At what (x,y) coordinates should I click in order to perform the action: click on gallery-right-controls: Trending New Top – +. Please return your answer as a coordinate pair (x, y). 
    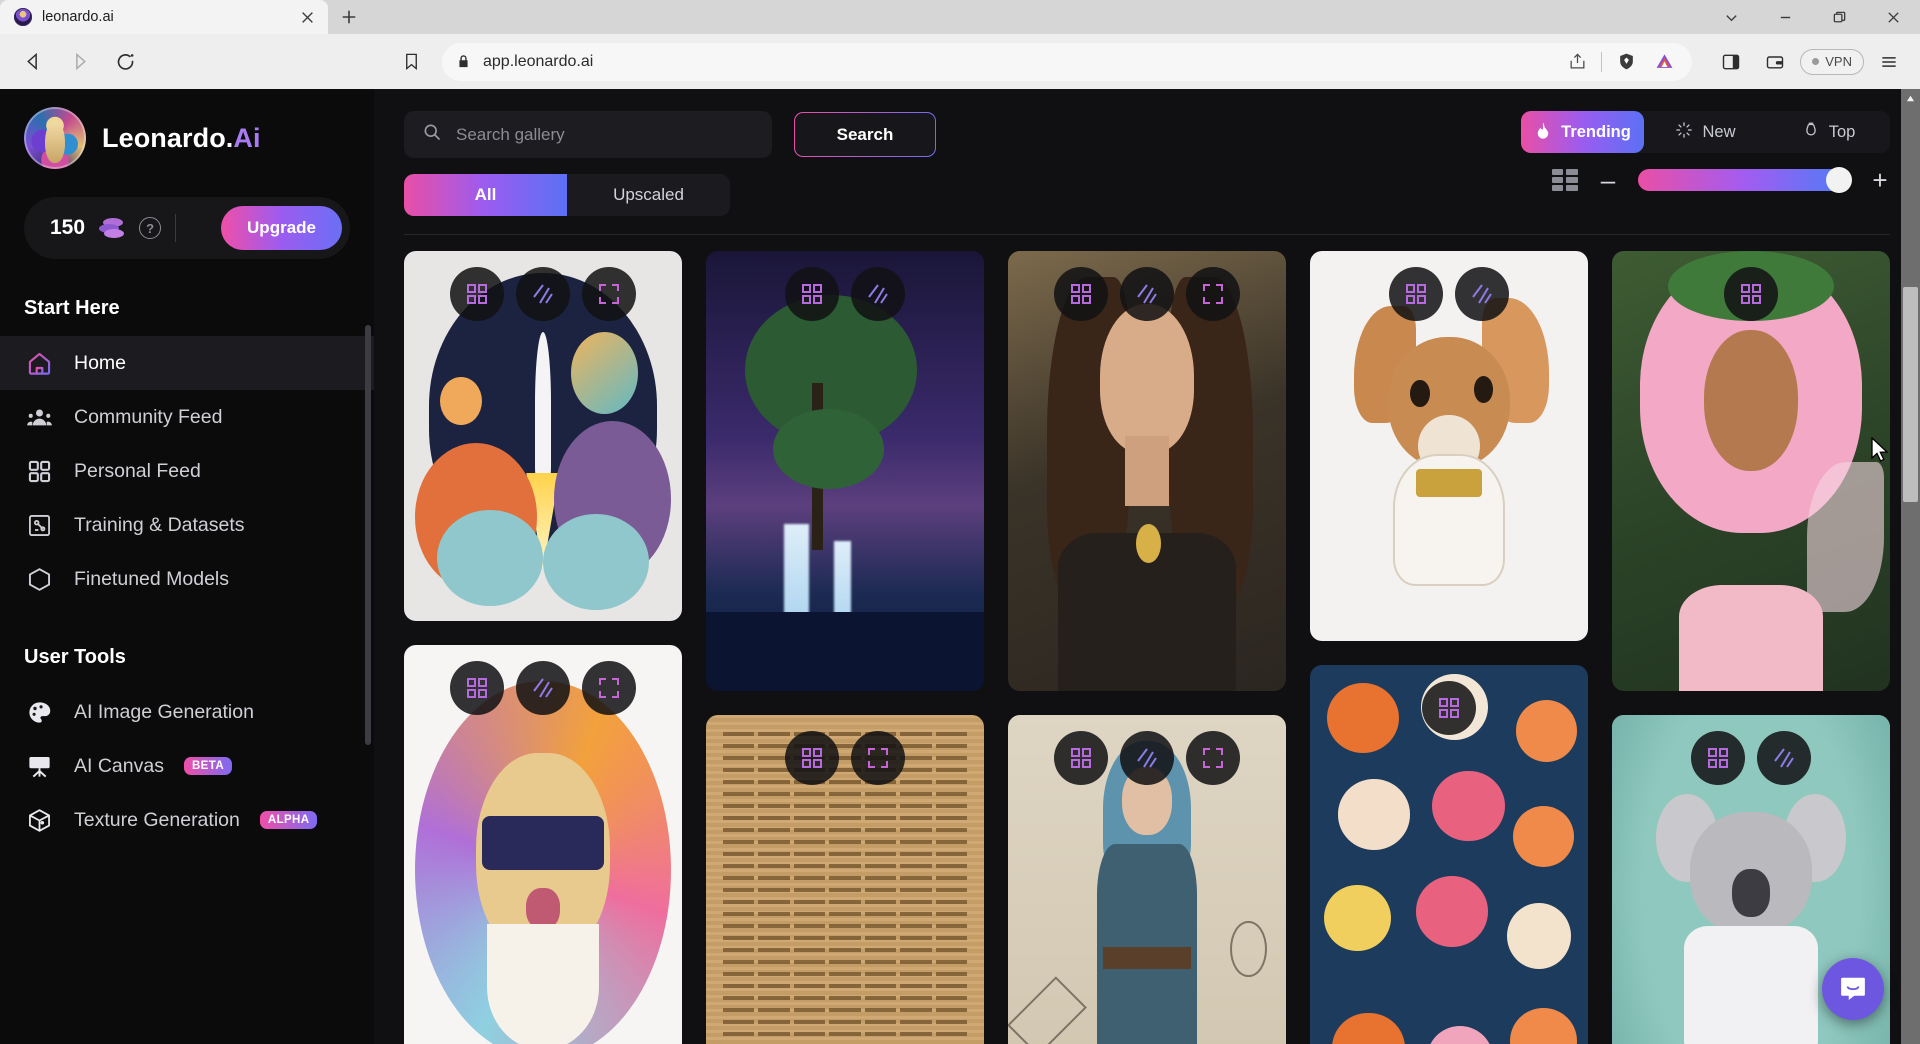
    Looking at the image, I should click on (1705, 152).